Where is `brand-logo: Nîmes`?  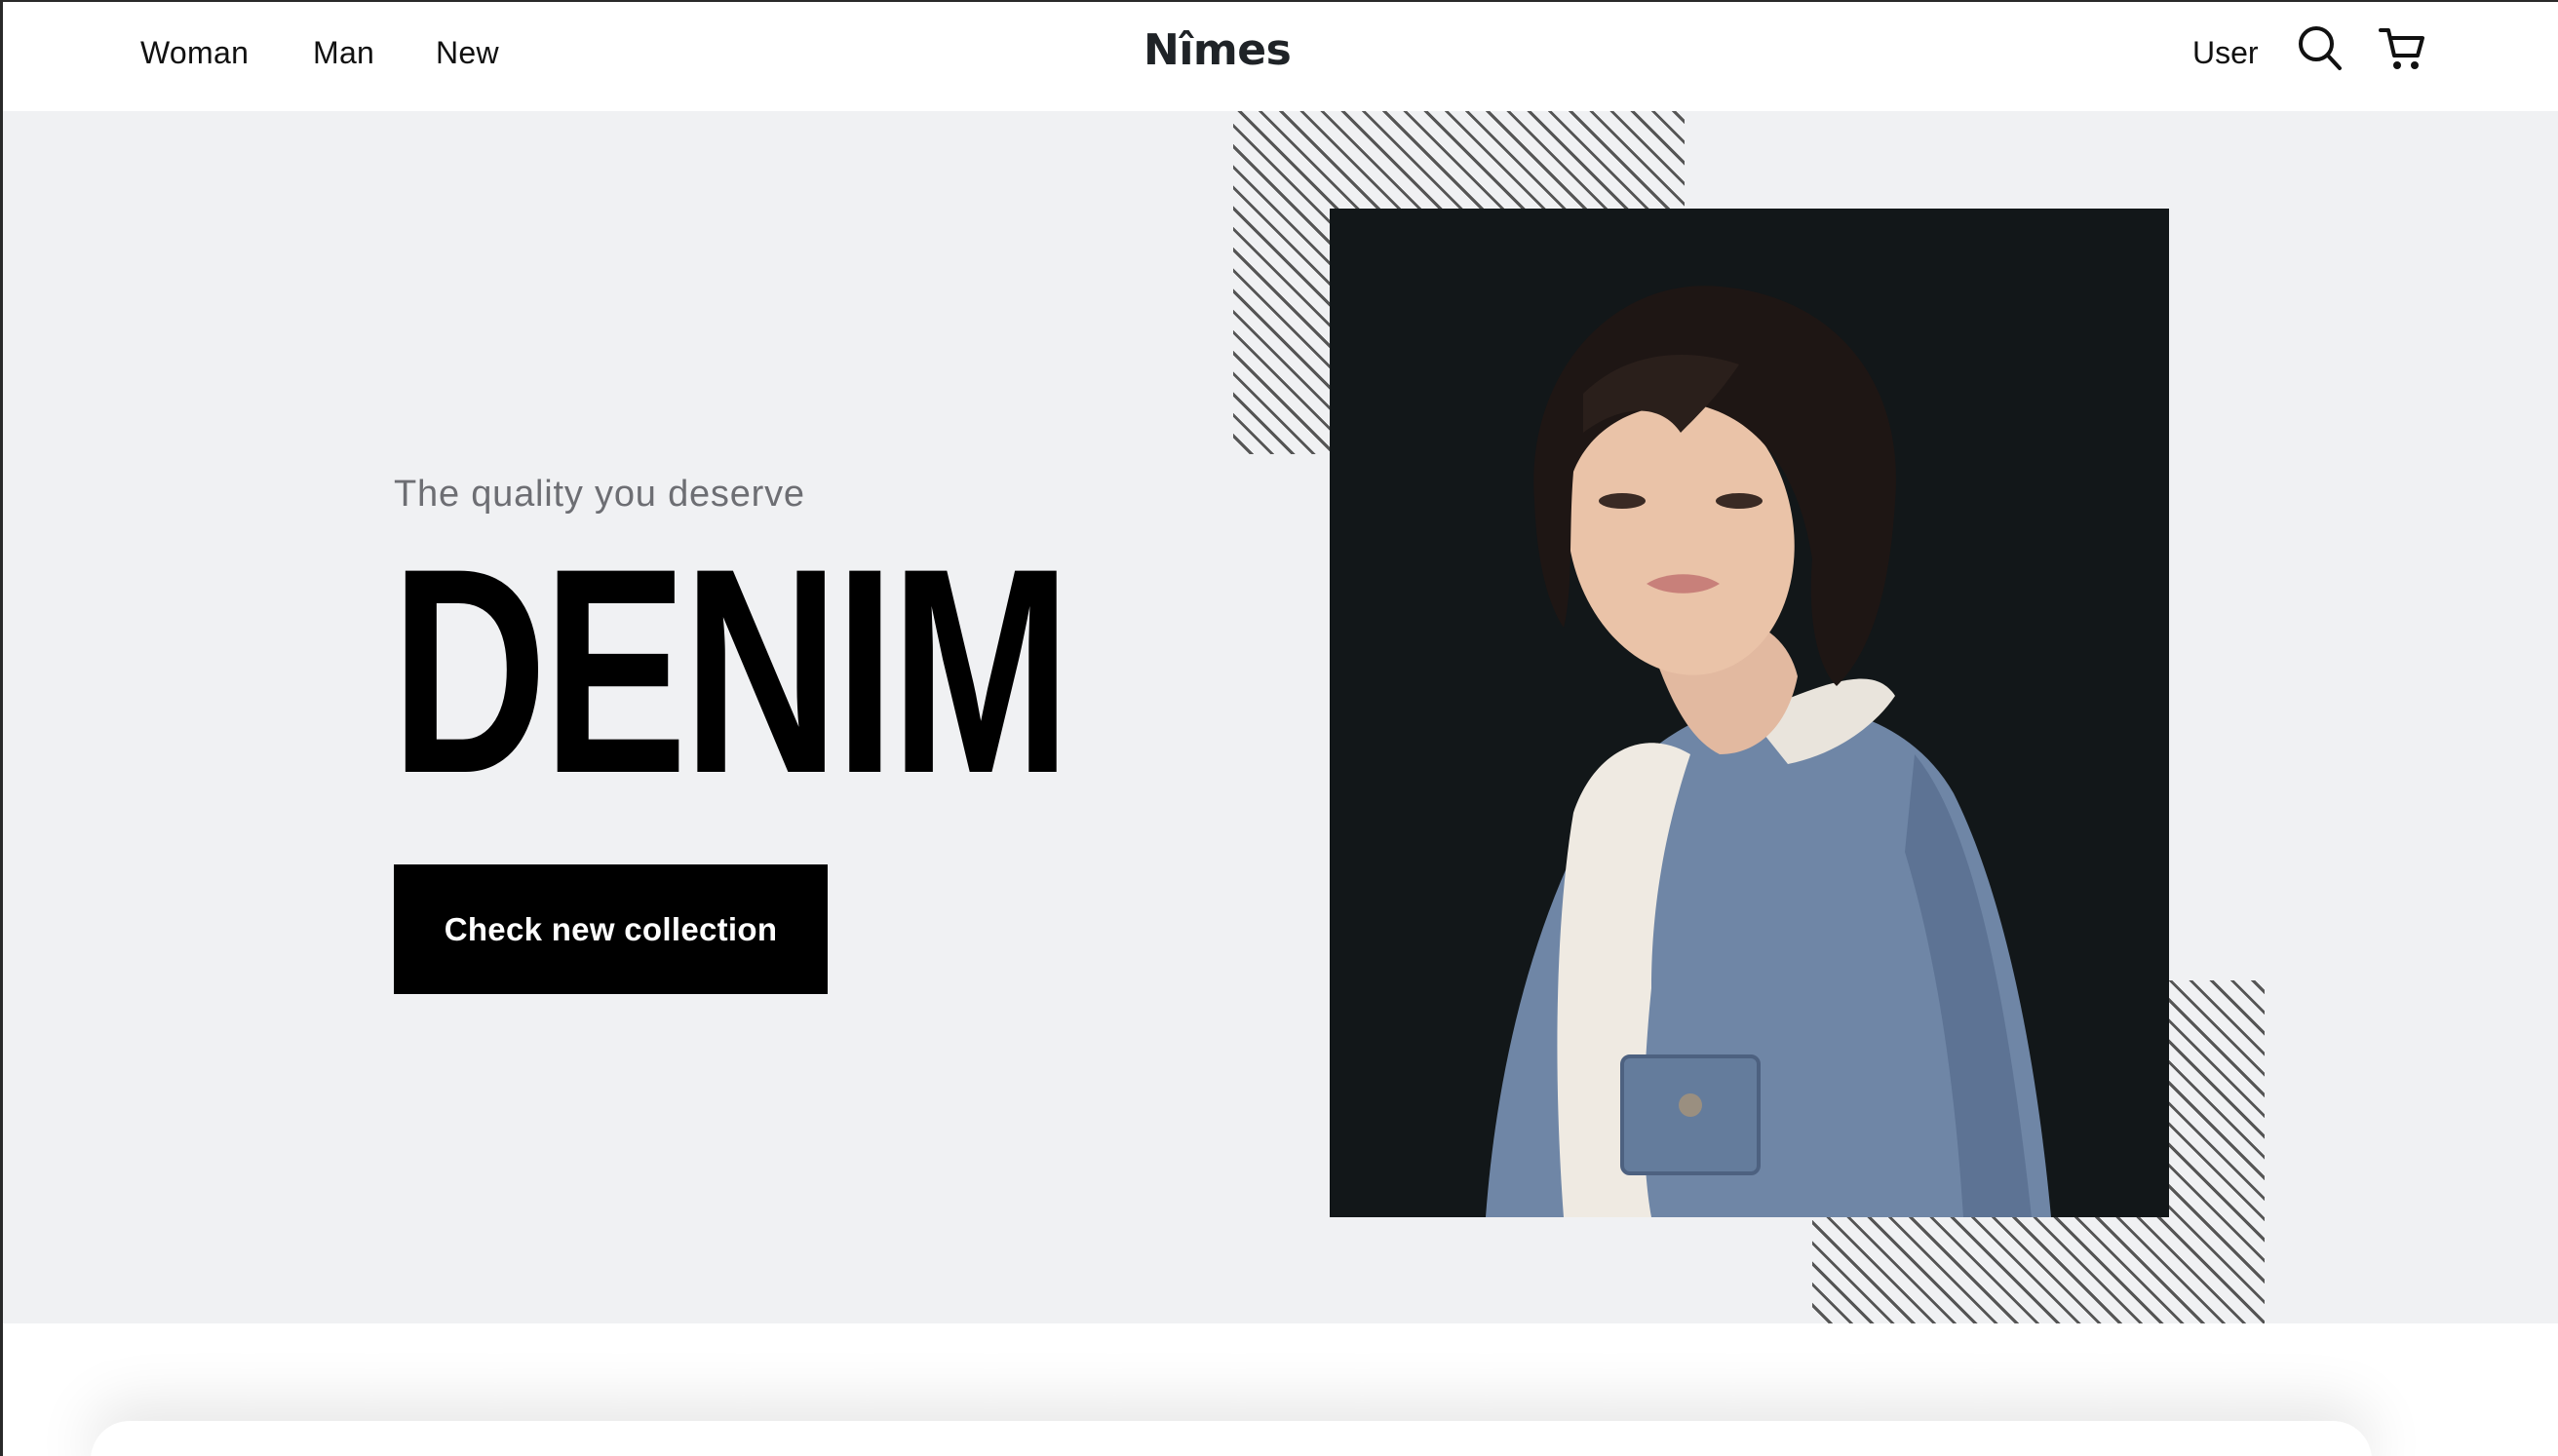 brand-logo: Nîmes is located at coordinates (1218, 50).